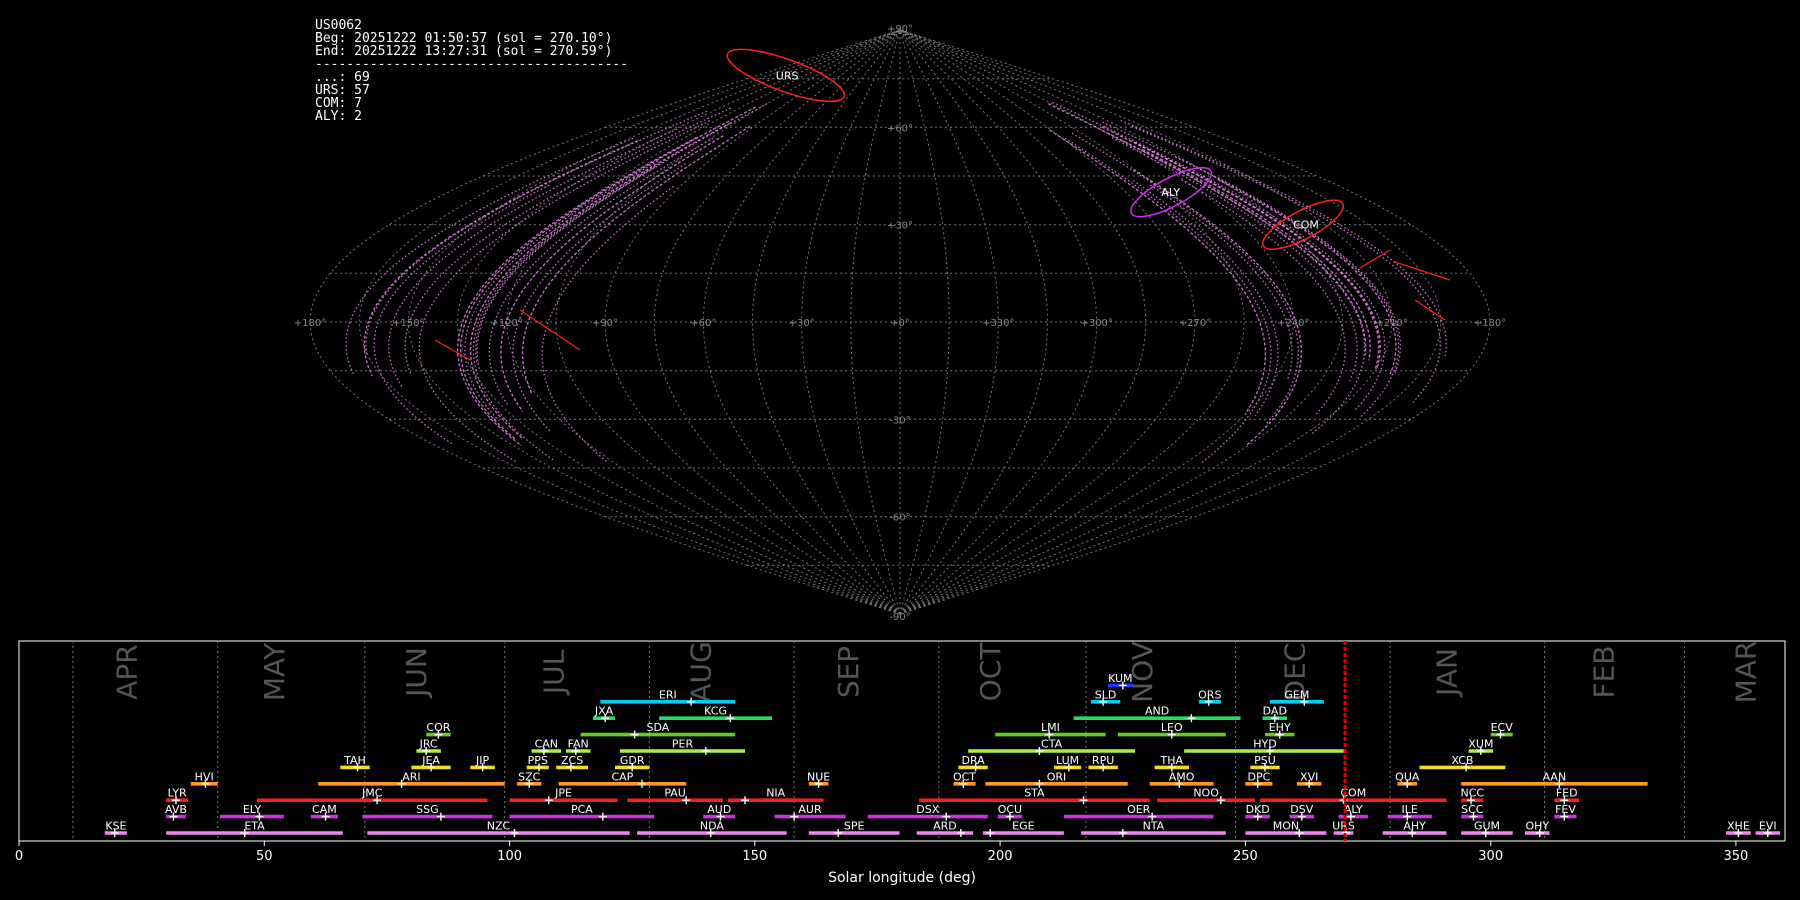 This screenshot has height=900, width=1800. I want to click on x-tick-label: 100, so click(509, 856).